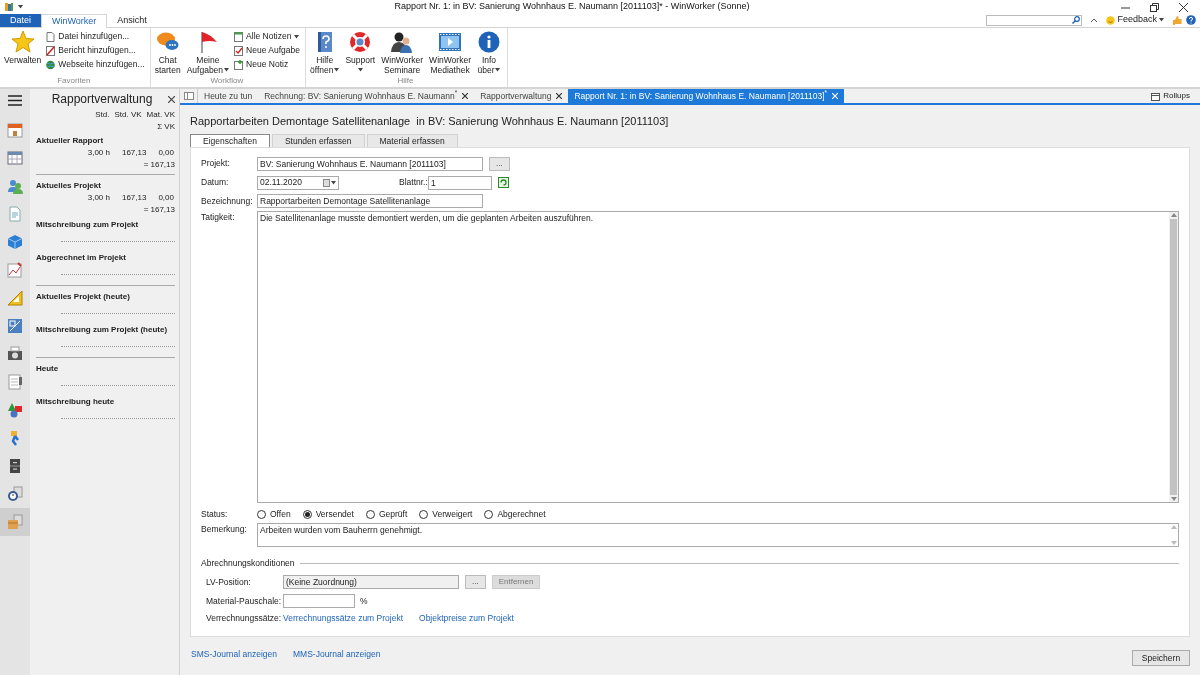  Describe the element at coordinates (412, 140) in the screenshot. I see `form-tab: Material erfassen` at that location.